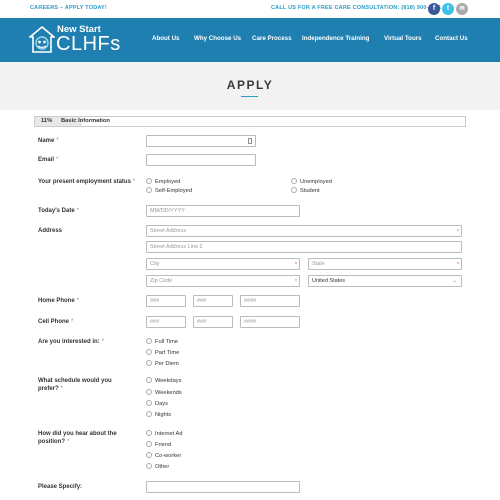  I want to click on logo: New Start CLHFs, so click(84, 40).